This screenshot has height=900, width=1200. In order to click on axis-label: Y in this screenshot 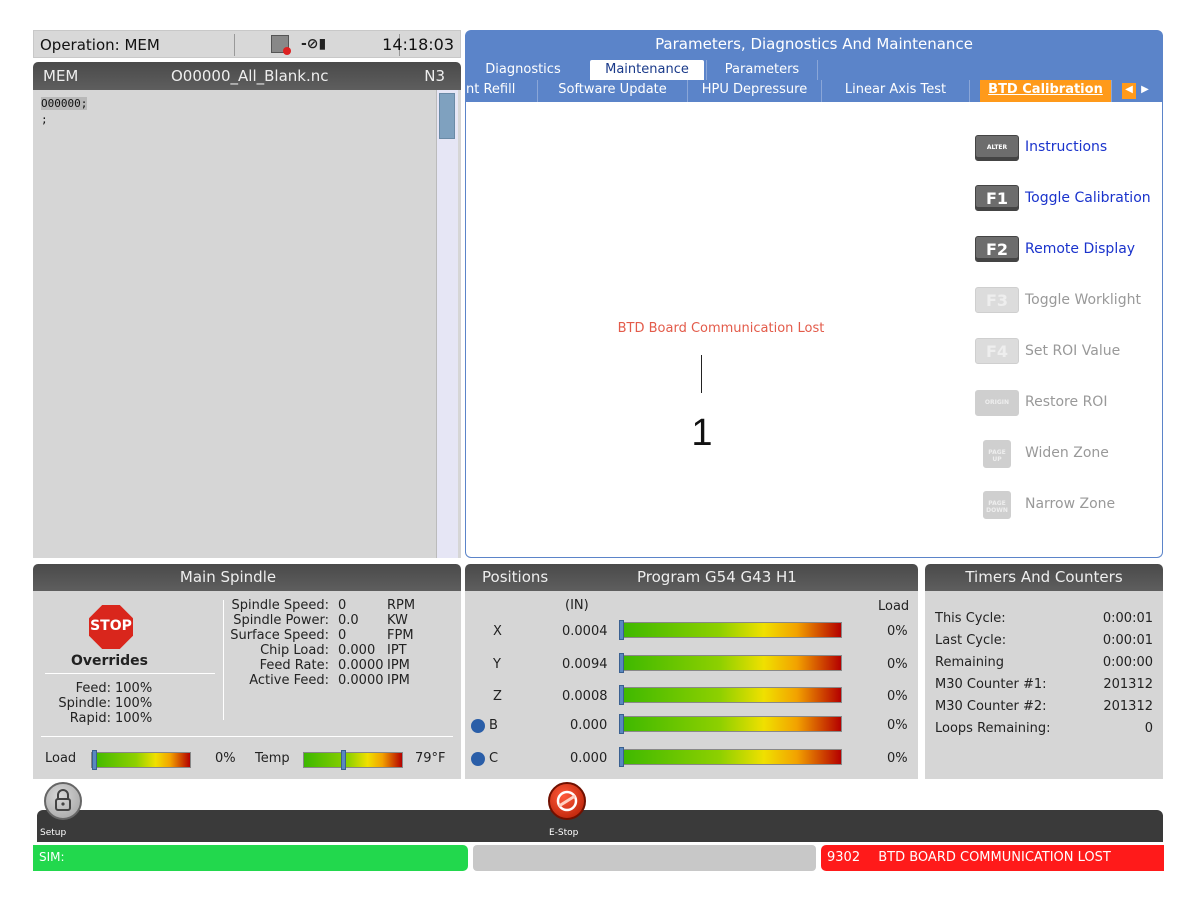, I will do `click(497, 664)`.